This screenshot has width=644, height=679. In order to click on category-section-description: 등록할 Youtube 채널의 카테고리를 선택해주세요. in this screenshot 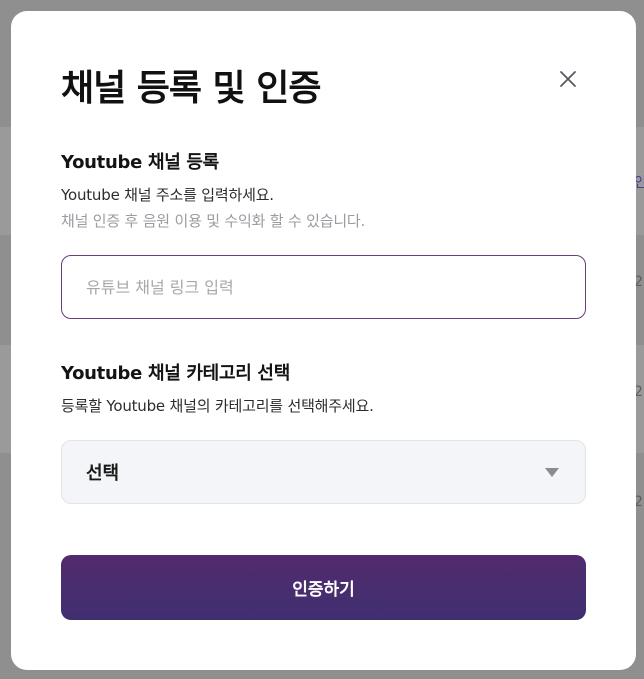, I will do `click(217, 406)`.